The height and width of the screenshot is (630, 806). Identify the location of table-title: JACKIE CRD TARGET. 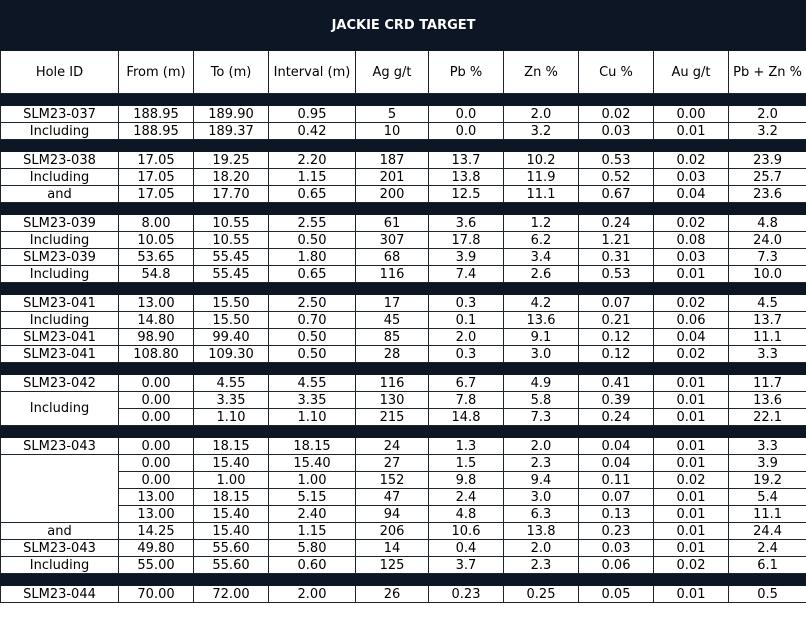
(403, 25).